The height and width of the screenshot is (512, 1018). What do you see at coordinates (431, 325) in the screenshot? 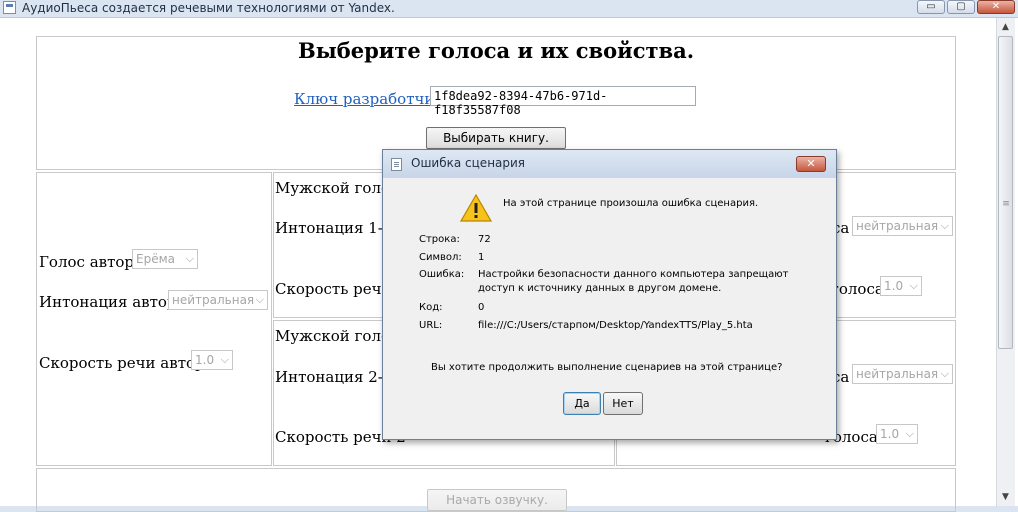
I see `url-label: URL:` at bounding box center [431, 325].